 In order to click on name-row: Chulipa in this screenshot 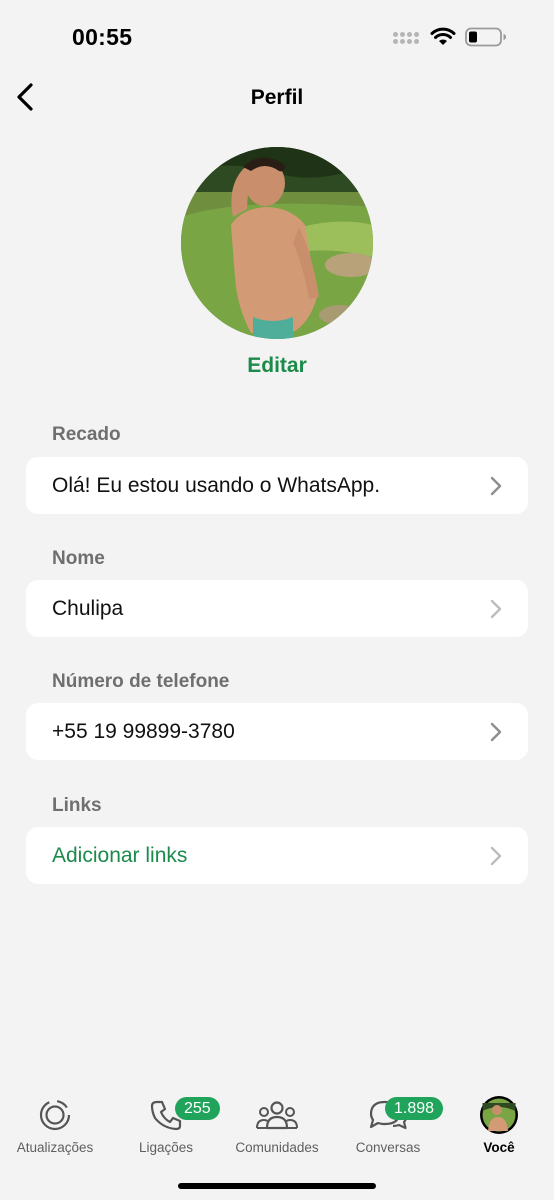, I will do `click(277, 608)`.